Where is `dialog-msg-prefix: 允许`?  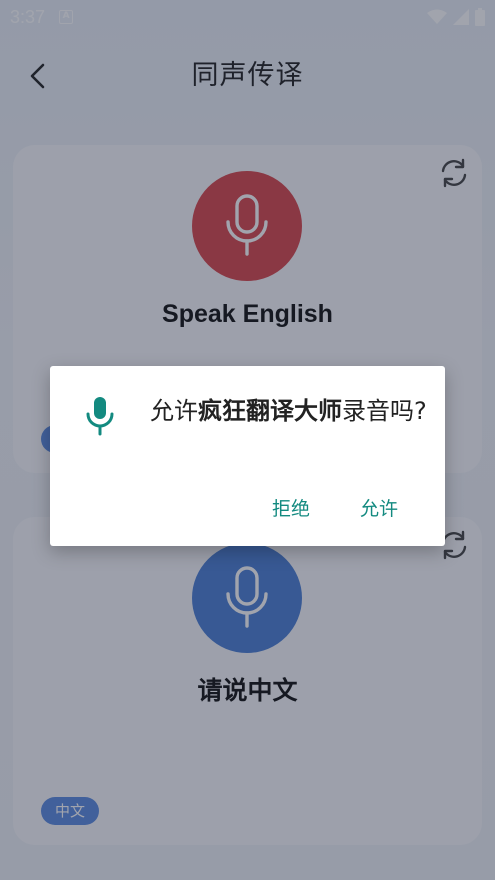
dialog-msg-prefix: 允许 is located at coordinates (174, 411).